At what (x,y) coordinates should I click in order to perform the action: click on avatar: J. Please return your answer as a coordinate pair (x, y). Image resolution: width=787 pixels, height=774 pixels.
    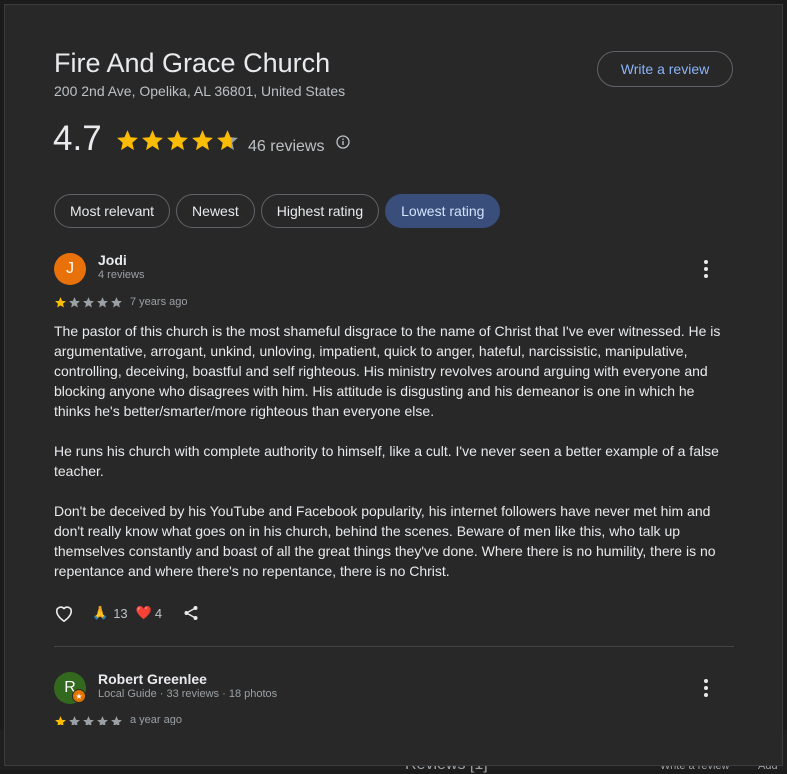
    Looking at the image, I should click on (70, 269).